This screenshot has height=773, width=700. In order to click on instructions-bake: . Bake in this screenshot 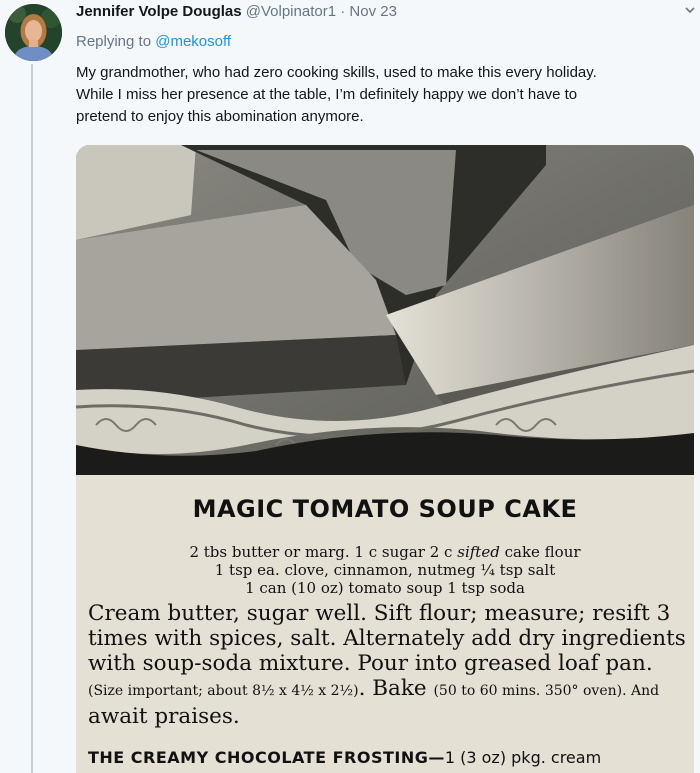, I will do `click(392, 688)`.